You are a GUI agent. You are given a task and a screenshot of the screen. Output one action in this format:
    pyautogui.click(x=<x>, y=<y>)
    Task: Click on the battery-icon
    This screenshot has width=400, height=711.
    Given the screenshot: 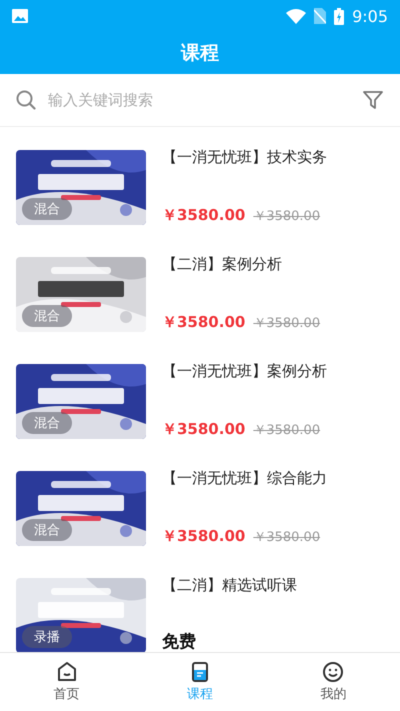 What is the action you would take?
    pyautogui.click(x=339, y=16)
    